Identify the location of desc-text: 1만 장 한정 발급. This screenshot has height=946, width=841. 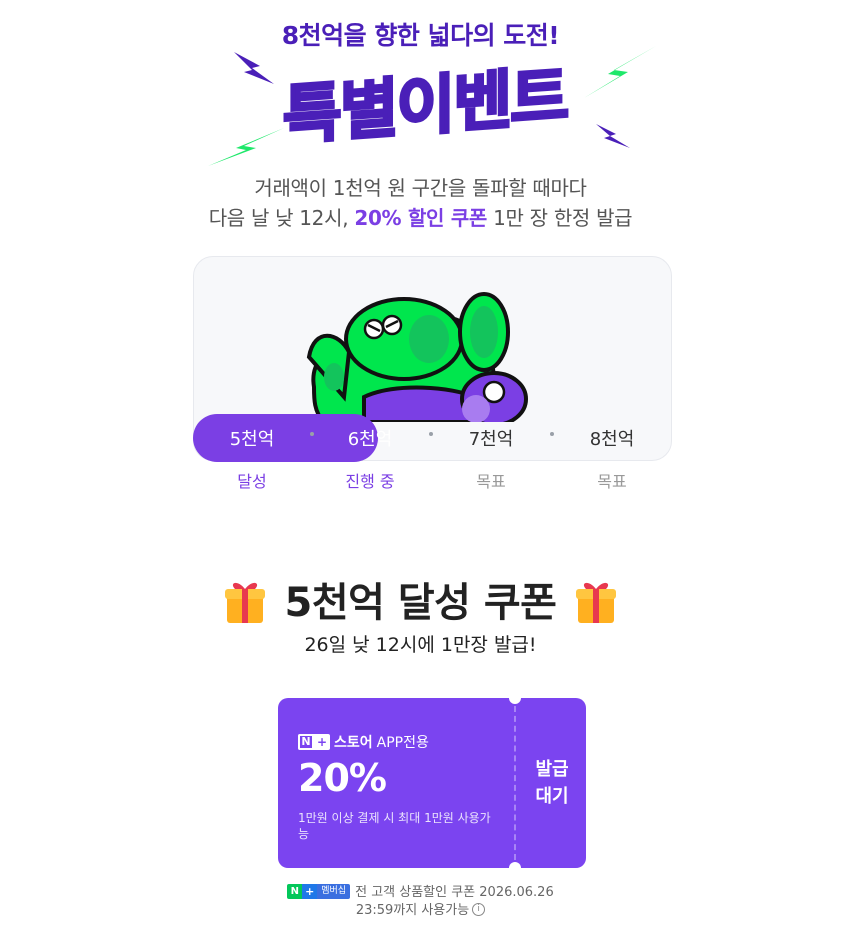
(560, 218).